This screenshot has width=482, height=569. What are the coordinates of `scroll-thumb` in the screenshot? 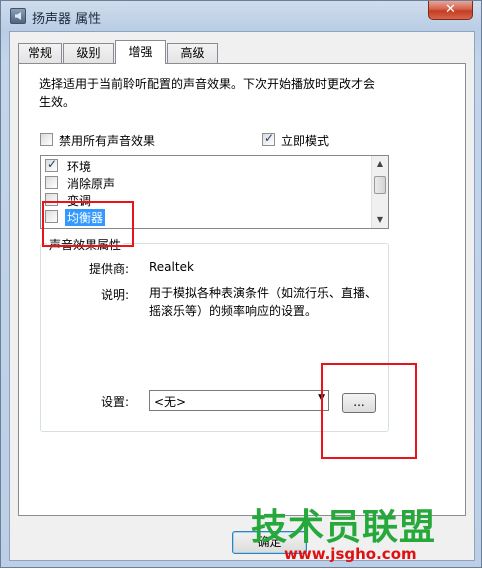 It's located at (380, 185).